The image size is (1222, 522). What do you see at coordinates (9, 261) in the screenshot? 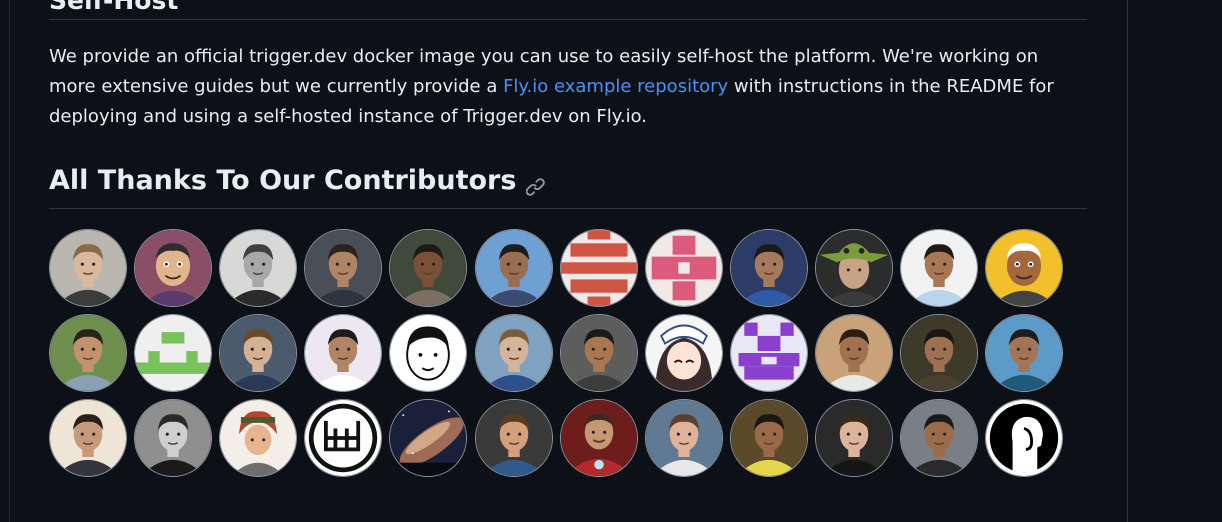
I see `left-border` at bounding box center [9, 261].